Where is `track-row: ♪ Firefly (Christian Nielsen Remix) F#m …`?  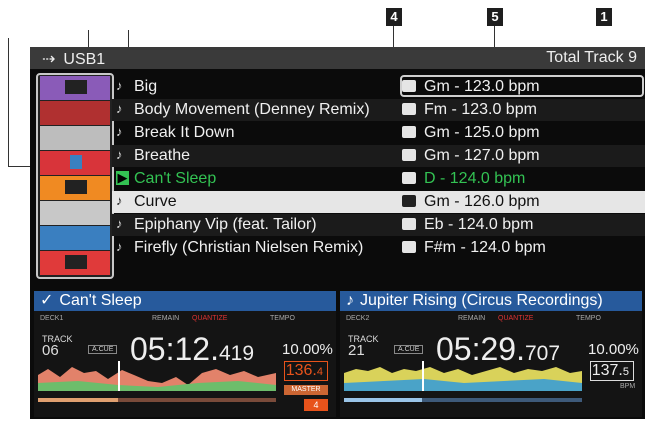
track-row: ♪ Firefly (Christian Nielsen Remix) F#m … is located at coordinates (378, 248).